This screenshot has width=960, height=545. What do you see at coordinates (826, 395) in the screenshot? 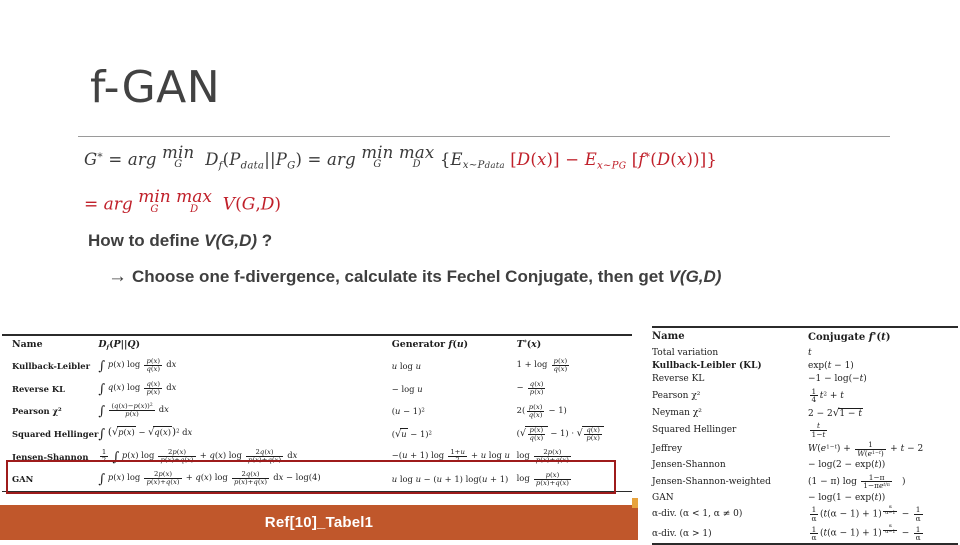
I see `row-conjugate: 1 4 t2 + t` at bounding box center [826, 395].